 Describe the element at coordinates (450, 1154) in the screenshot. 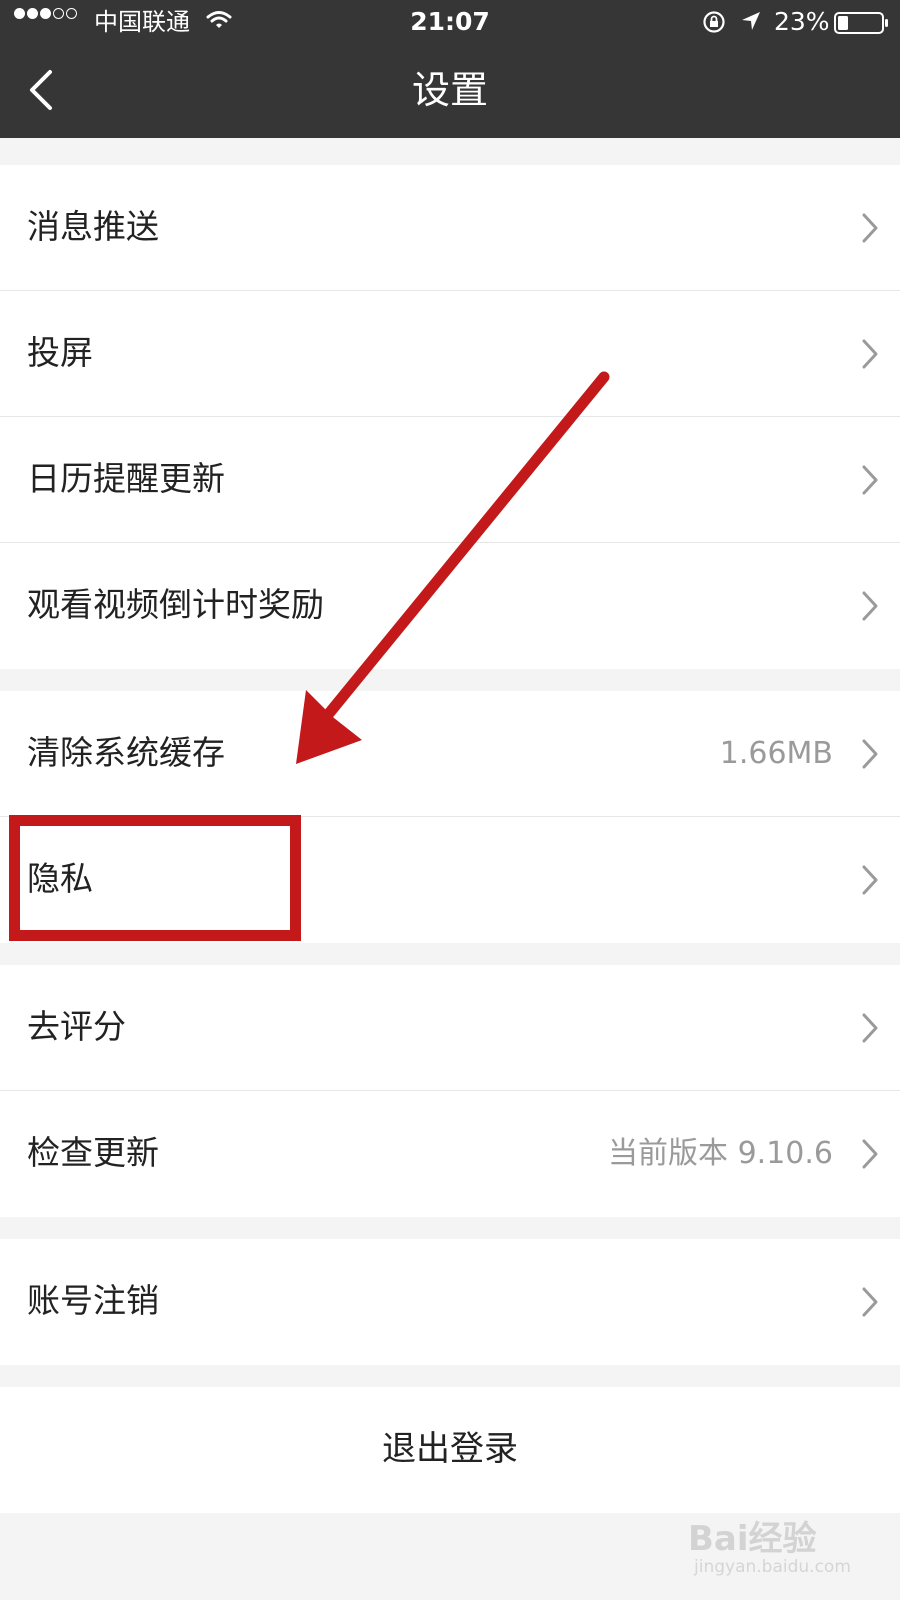

I see `settings-item-check-update: 检查更新 当前版本 9.10.6` at that location.